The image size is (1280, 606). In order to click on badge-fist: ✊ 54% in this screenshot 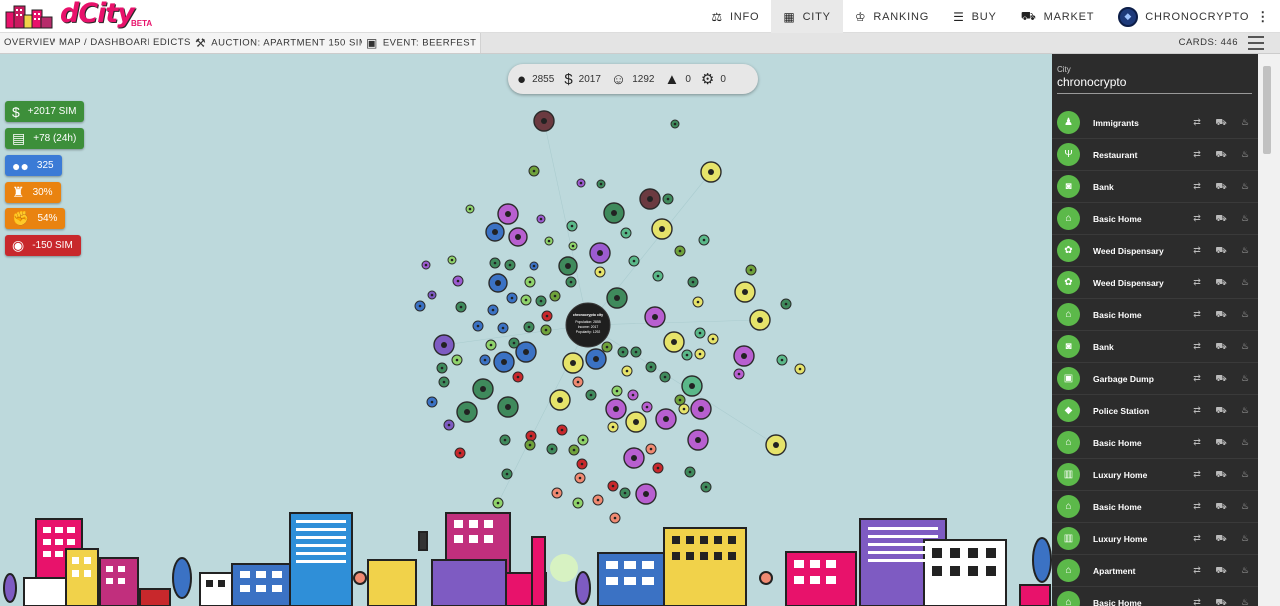, I will do `click(35, 218)`.